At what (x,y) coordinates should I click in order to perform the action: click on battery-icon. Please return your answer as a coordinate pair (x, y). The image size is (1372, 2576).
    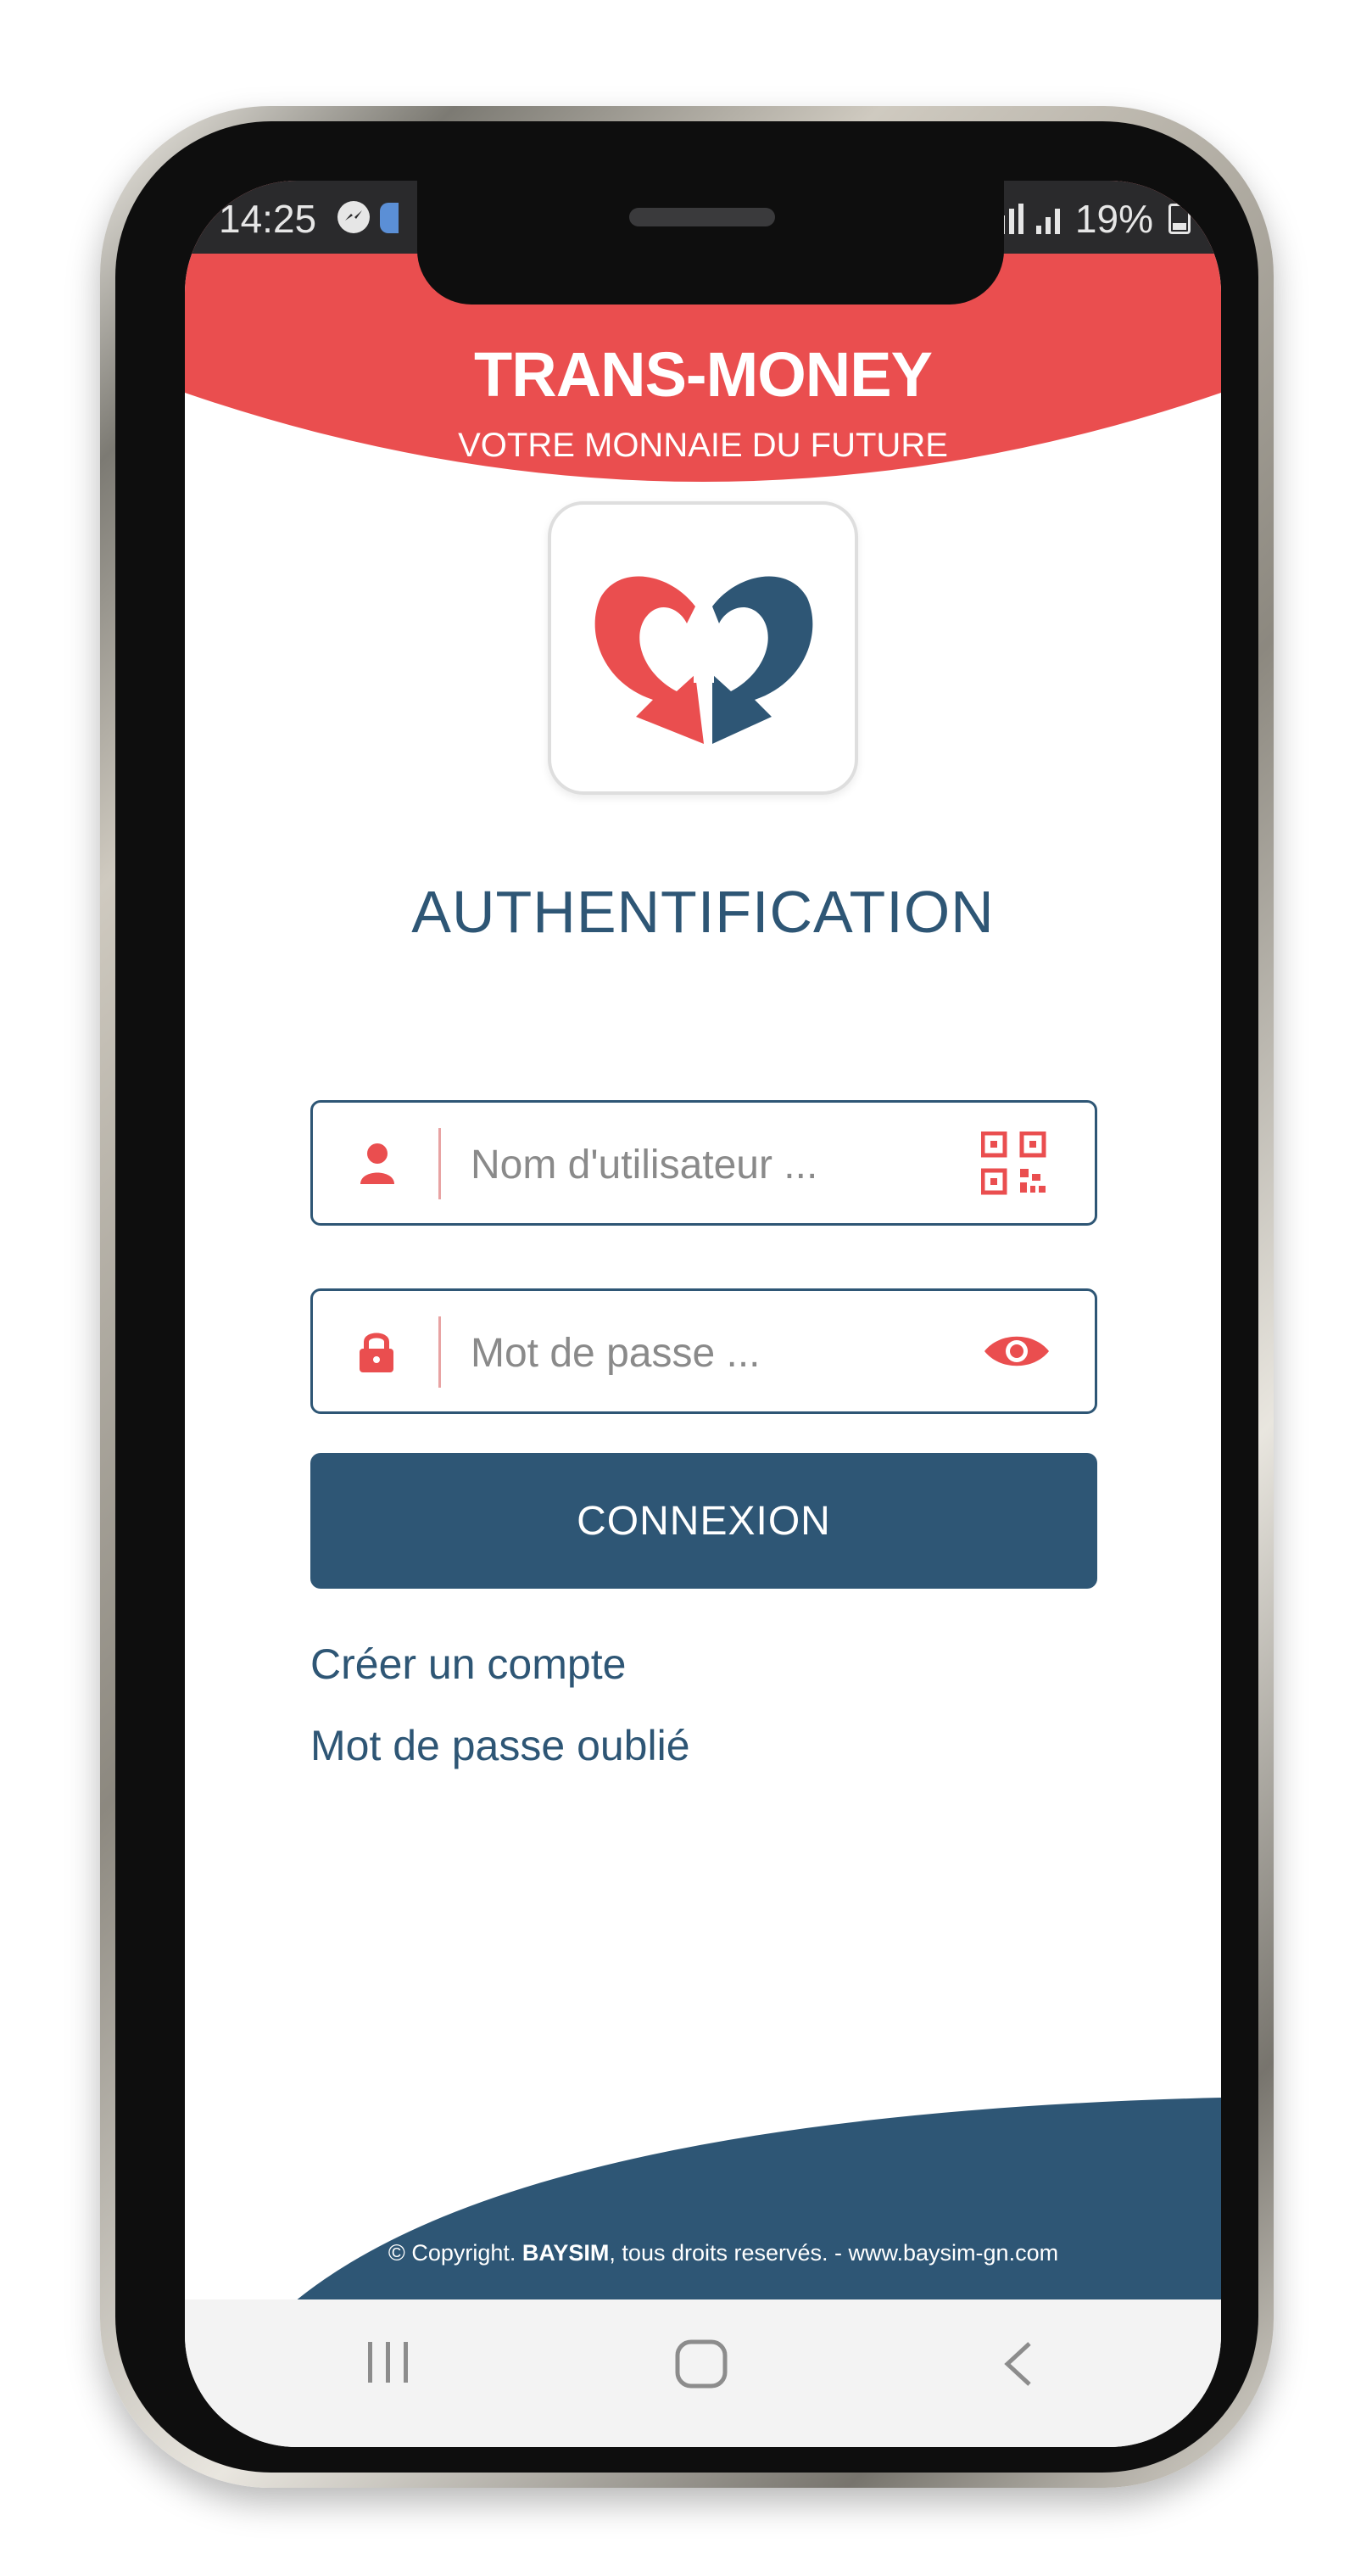
    Looking at the image, I should click on (1179, 219).